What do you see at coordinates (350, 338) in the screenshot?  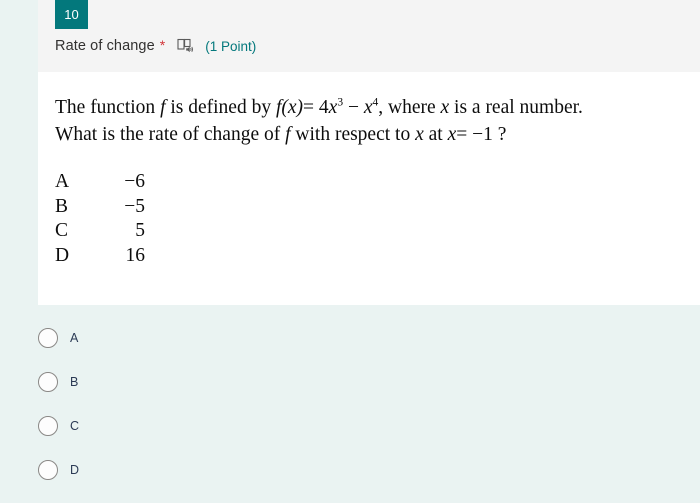 I see `answer-option-a: A` at bounding box center [350, 338].